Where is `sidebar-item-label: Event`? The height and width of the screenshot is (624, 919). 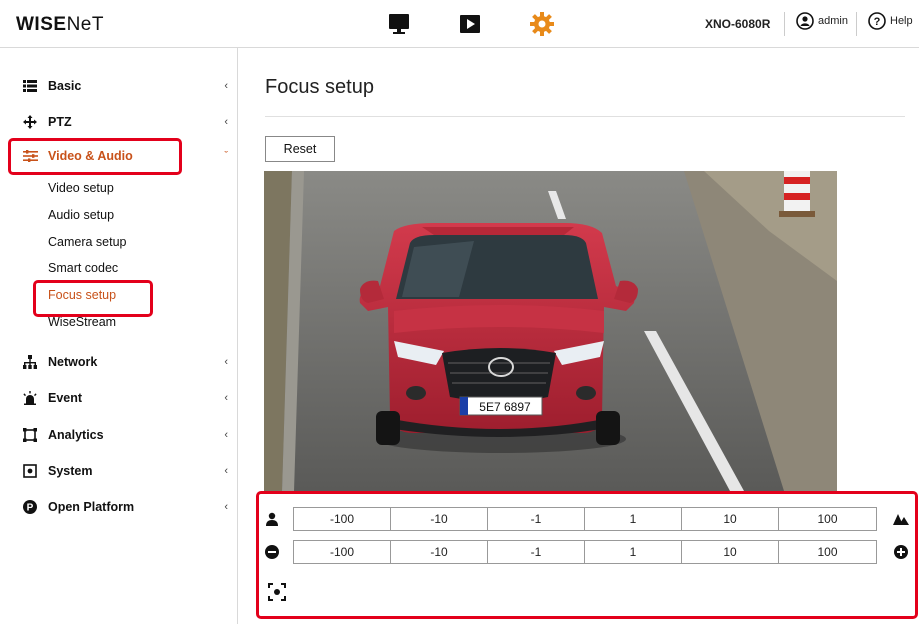
sidebar-item-label: Event is located at coordinates (65, 398).